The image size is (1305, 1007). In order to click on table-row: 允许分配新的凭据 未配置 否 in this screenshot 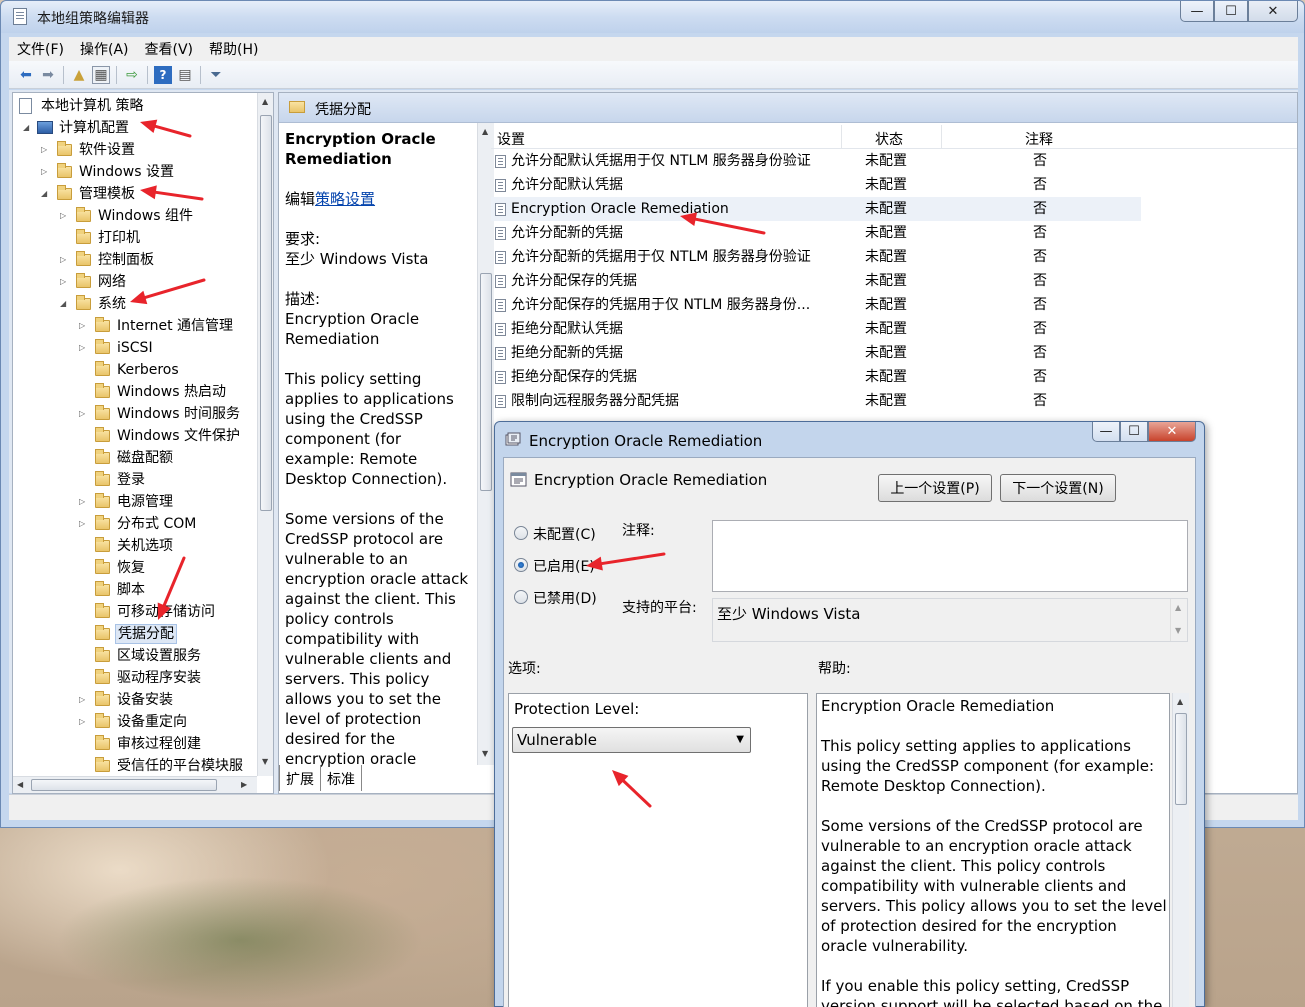, I will do `click(816, 233)`.